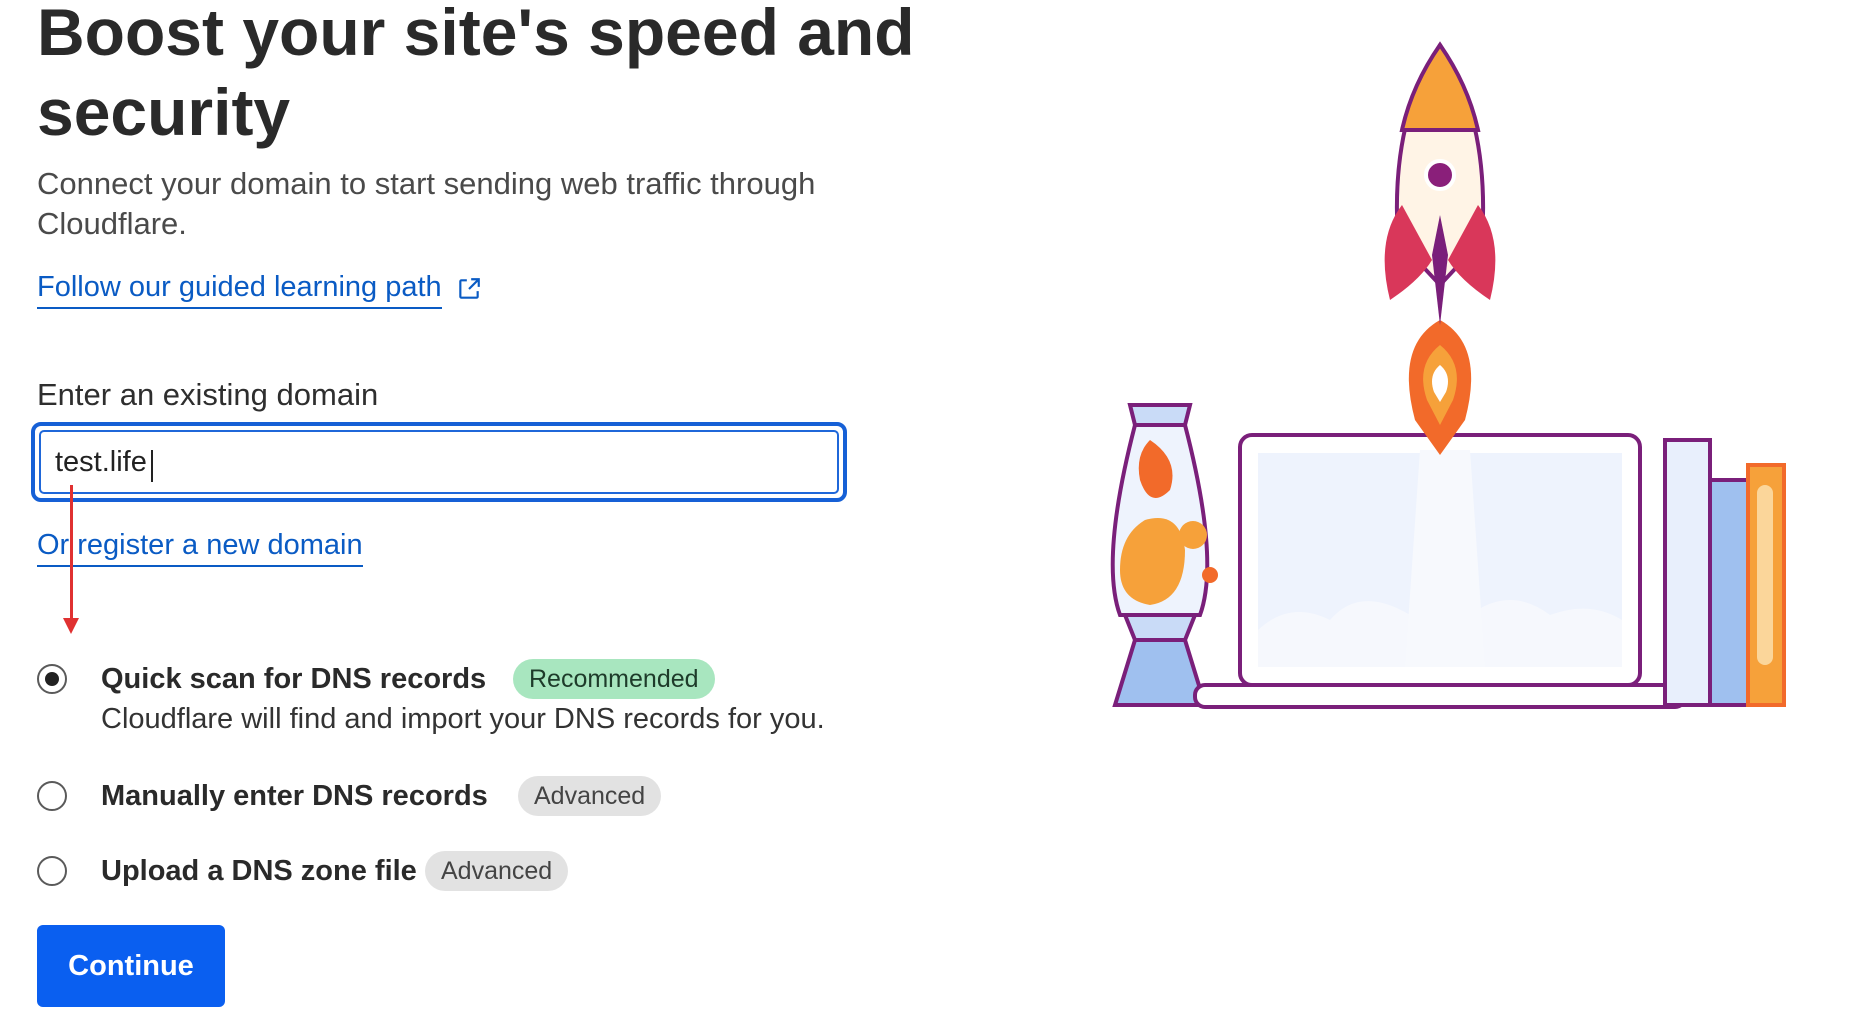 The width and height of the screenshot is (1868, 1030). Describe the element at coordinates (152, 466) in the screenshot. I see `text-caret` at that location.